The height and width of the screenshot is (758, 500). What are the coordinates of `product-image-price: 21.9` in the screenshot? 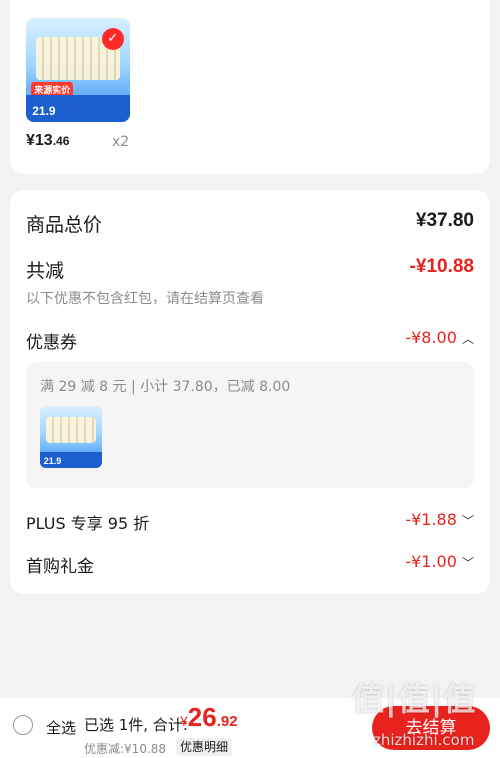 It's located at (44, 110).